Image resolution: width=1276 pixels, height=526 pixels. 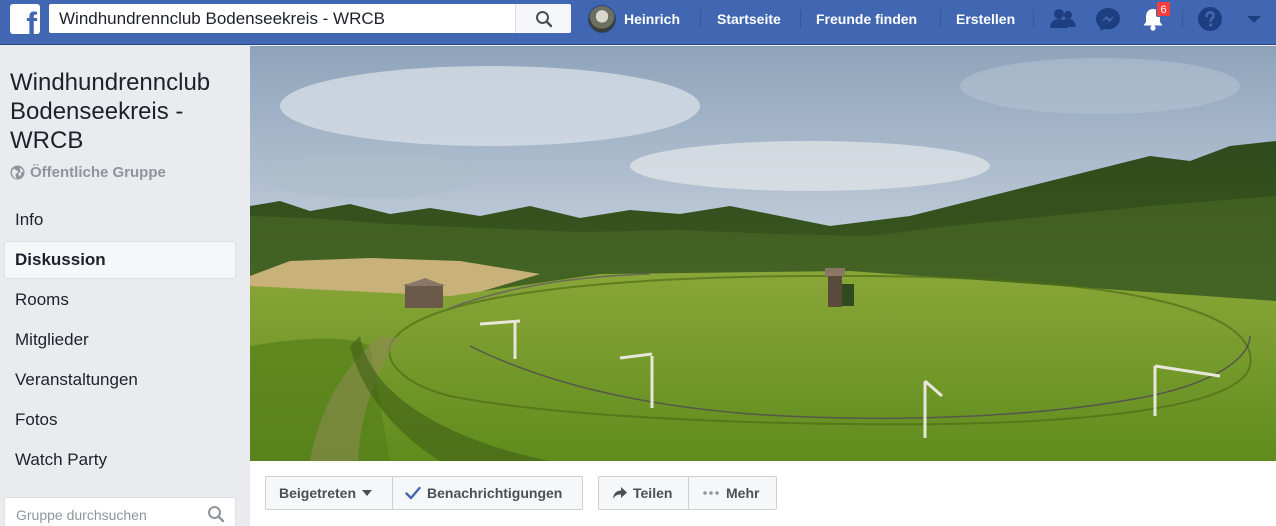 What do you see at coordinates (120, 420) in the screenshot?
I see `sidebar-item-photos: Fotos` at bounding box center [120, 420].